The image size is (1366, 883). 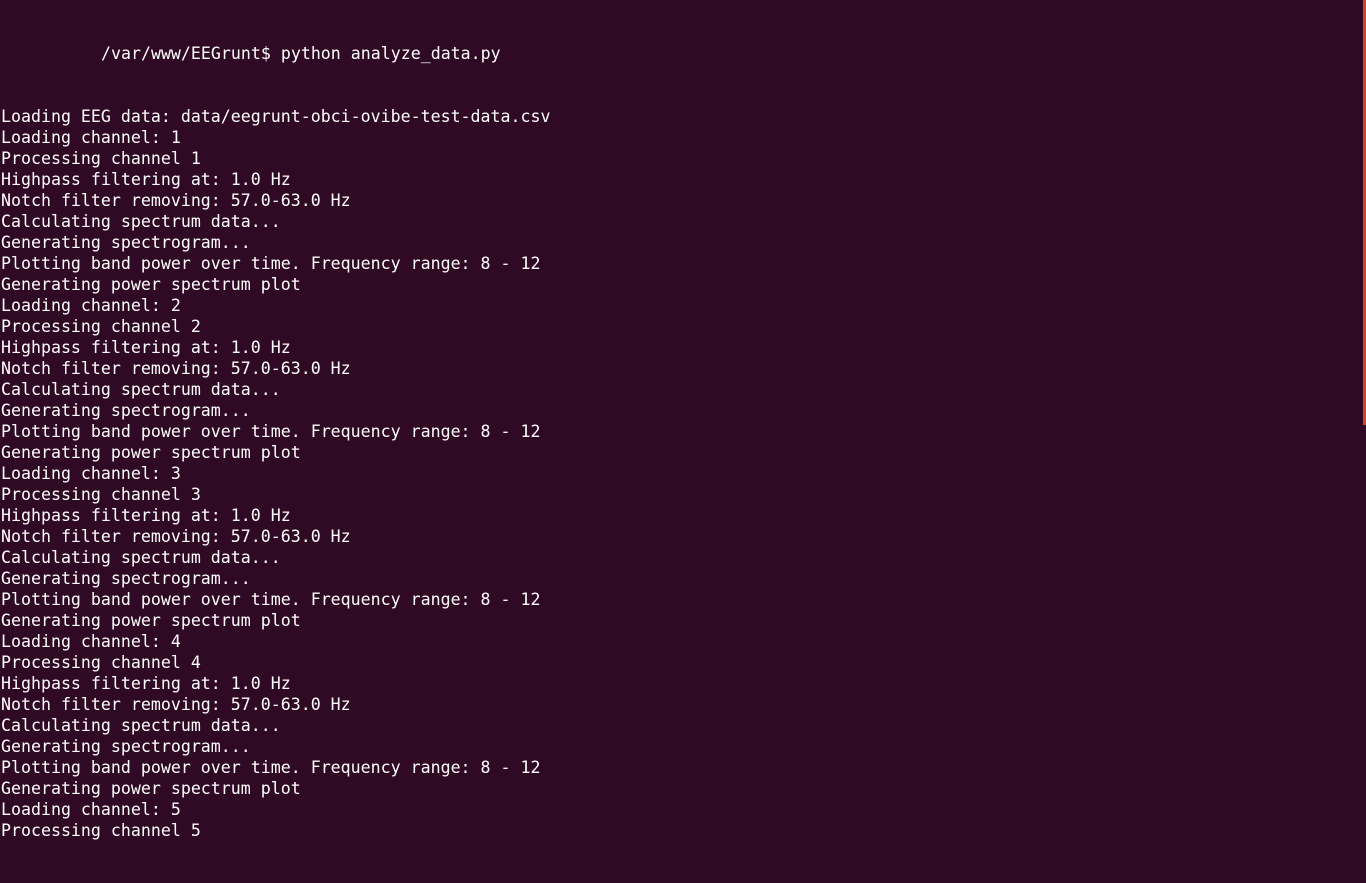 I want to click on prompt-cwd: /var/www/EEGrunt$, so click(x=186, y=53).